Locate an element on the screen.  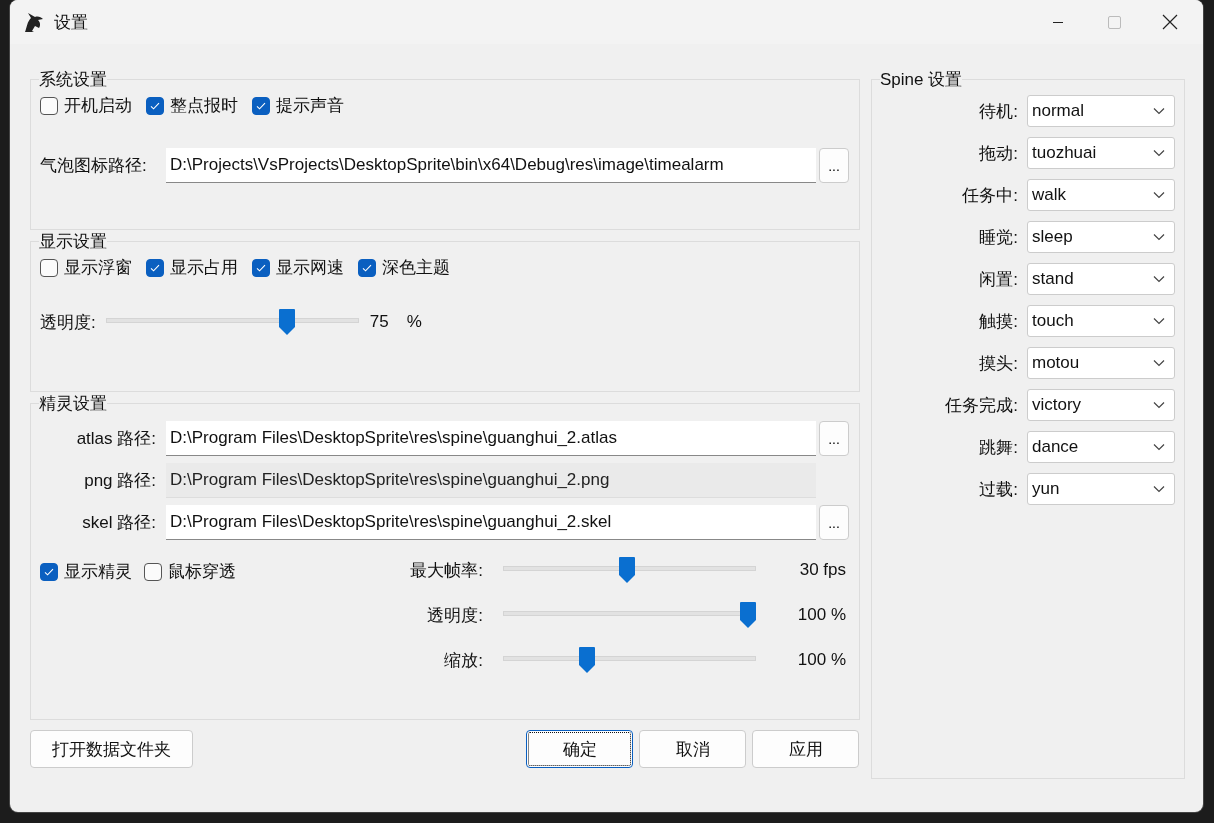
checkbox: 鼠标穿透 is located at coordinates (190, 571).